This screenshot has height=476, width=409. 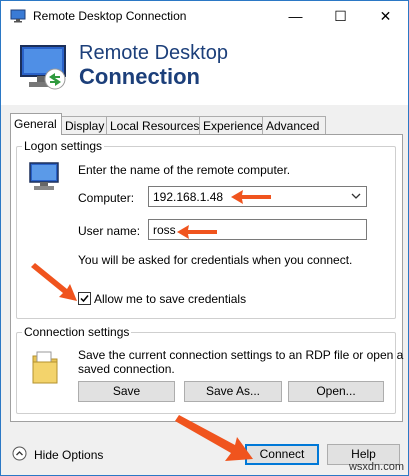 What do you see at coordinates (197, 232) in the screenshot?
I see `annotation-arrow-username` at bounding box center [197, 232].